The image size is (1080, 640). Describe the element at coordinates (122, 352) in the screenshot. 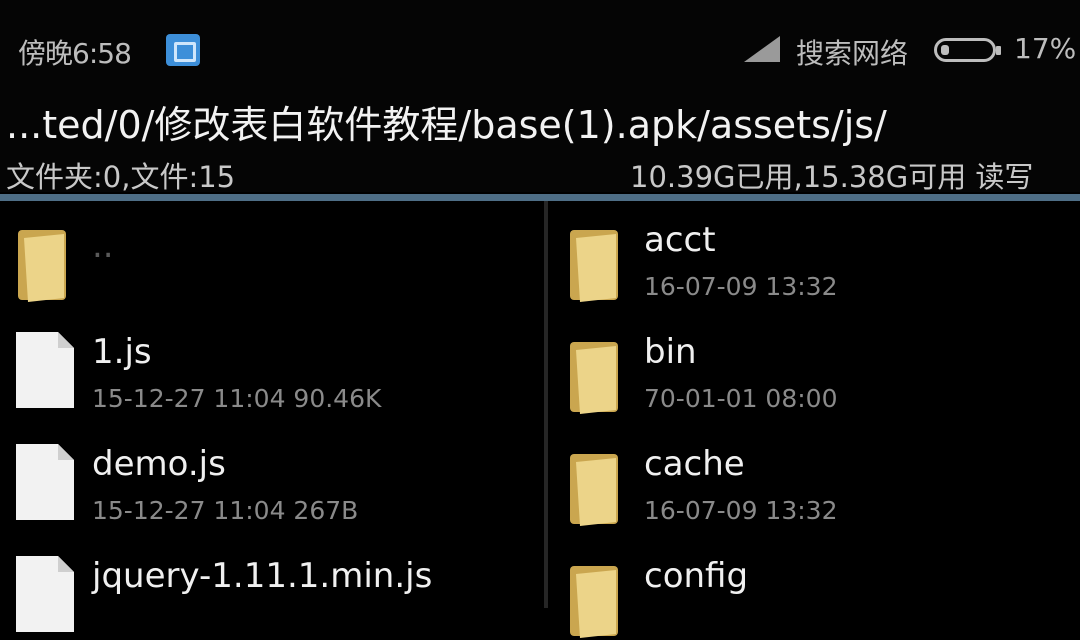

I see `file-name: 1.js` at that location.